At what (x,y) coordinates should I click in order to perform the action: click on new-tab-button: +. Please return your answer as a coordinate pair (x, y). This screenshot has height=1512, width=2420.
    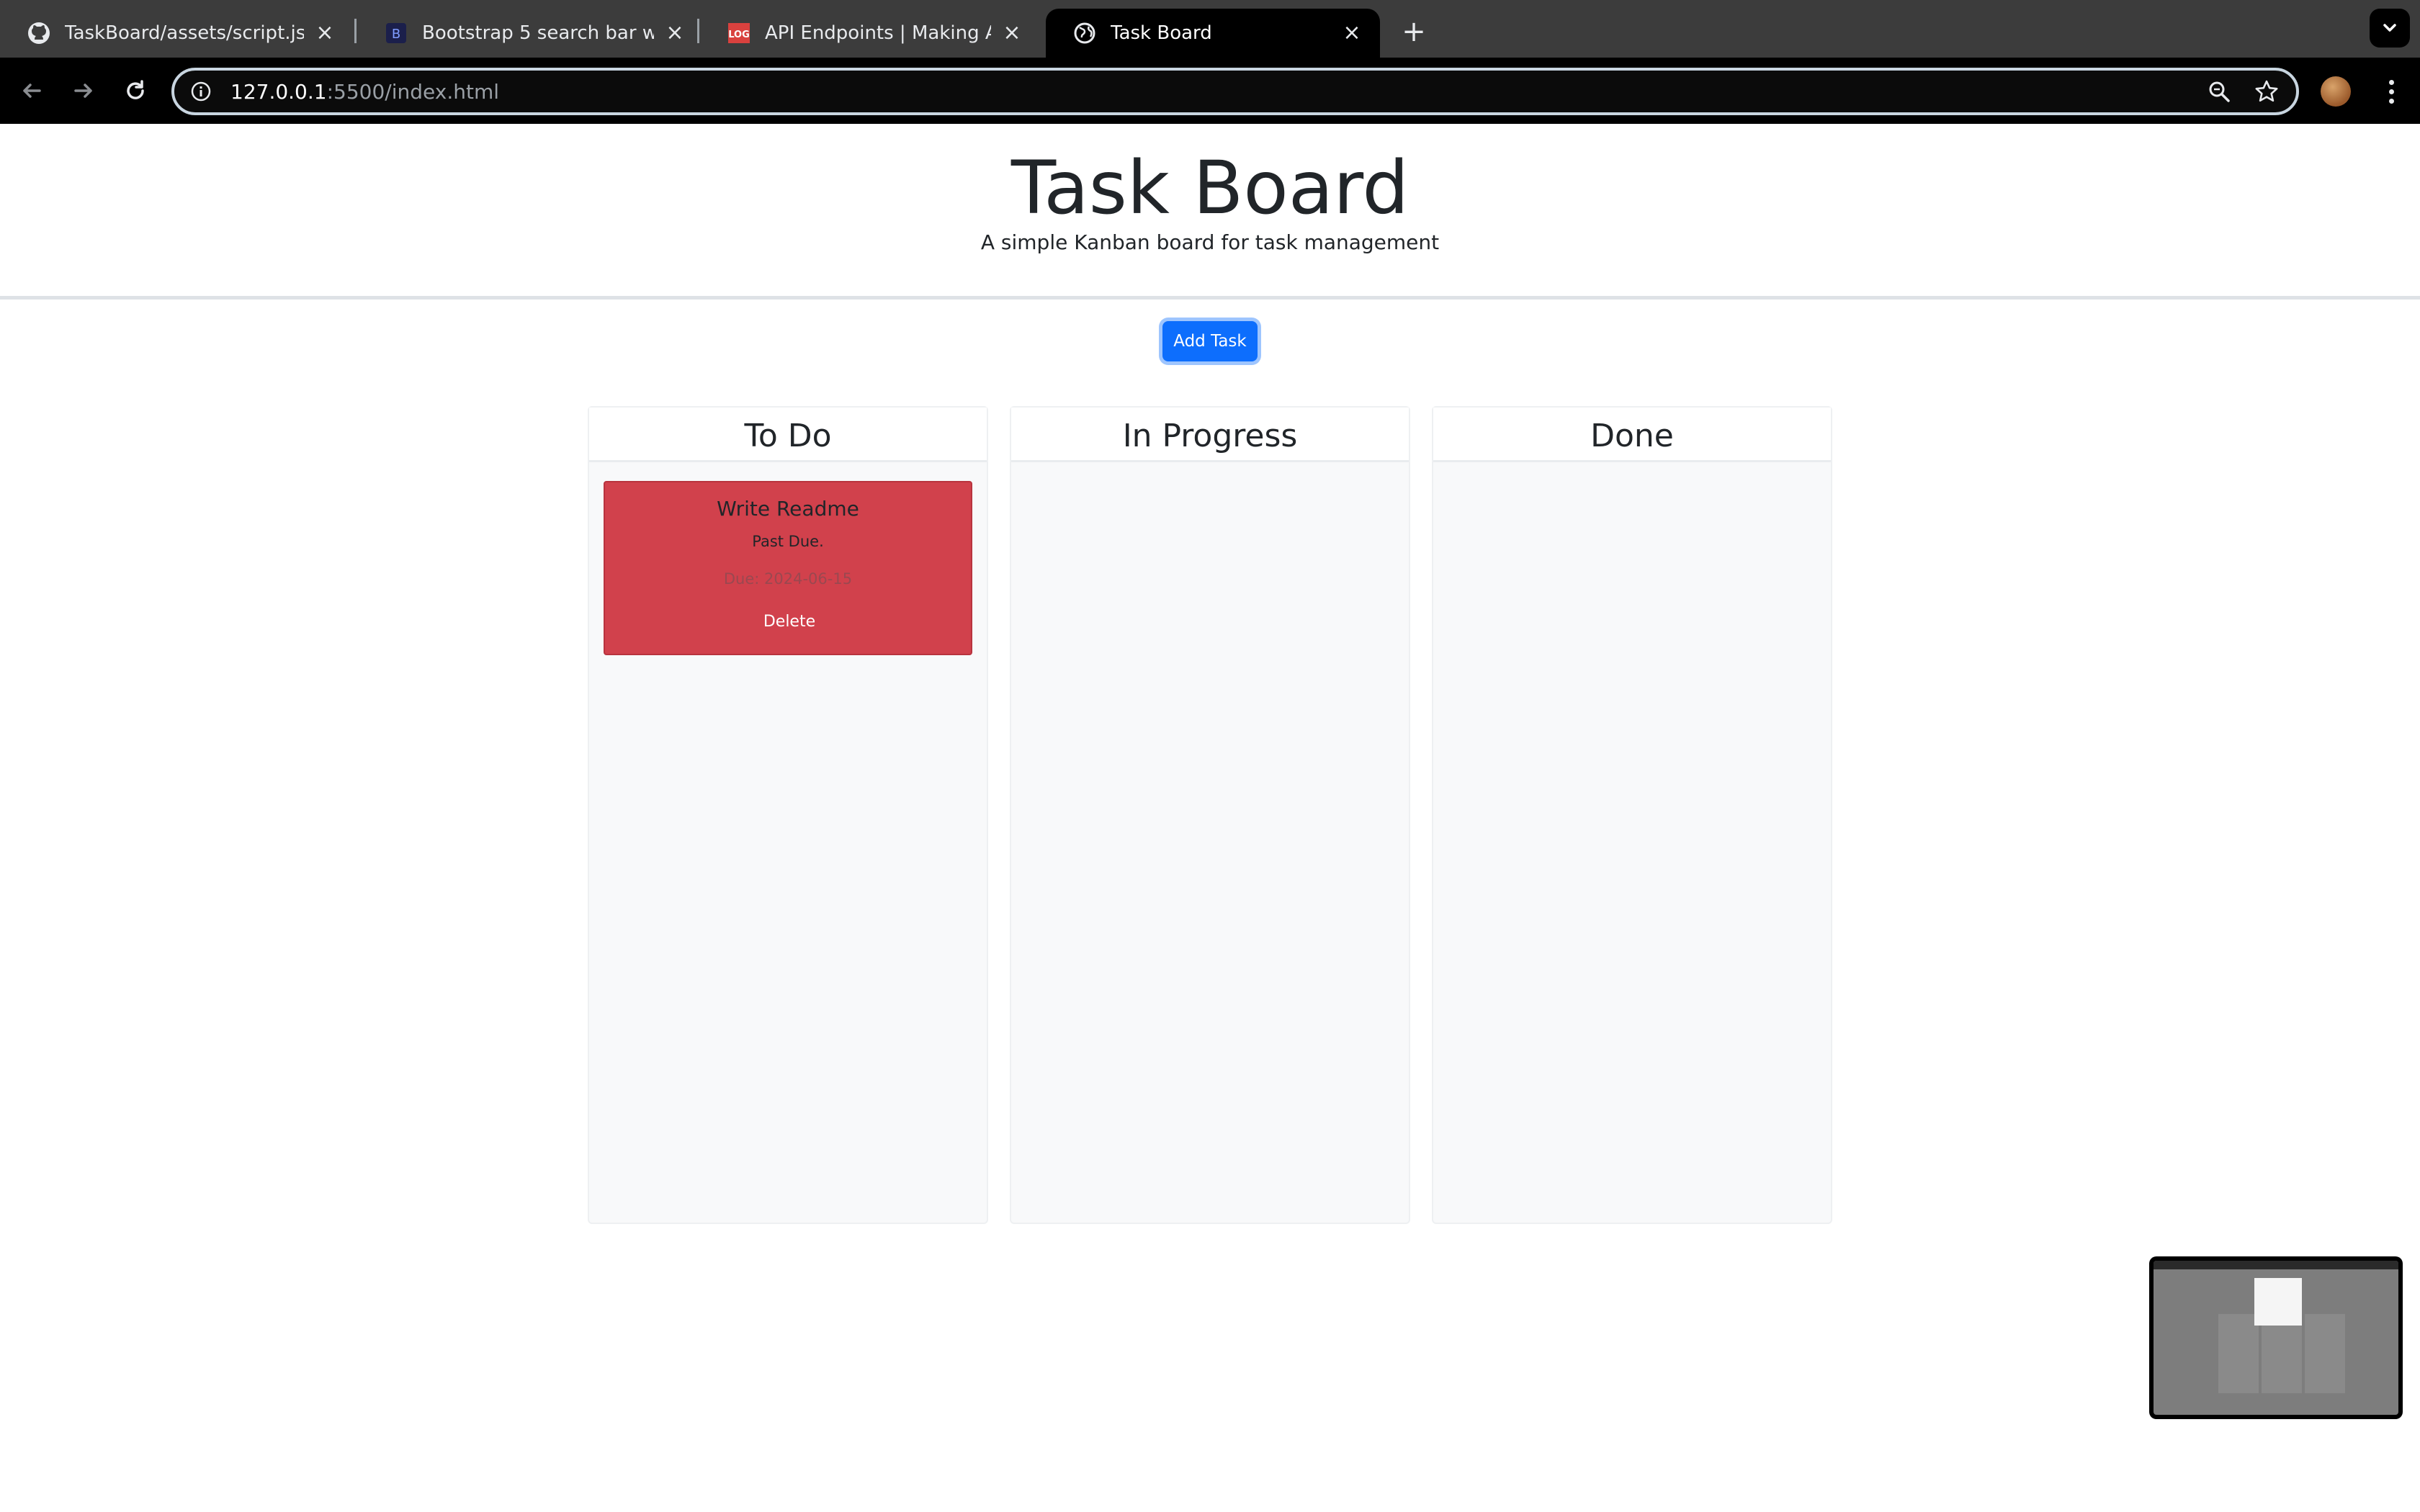
    Looking at the image, I should click on (1414, 32).